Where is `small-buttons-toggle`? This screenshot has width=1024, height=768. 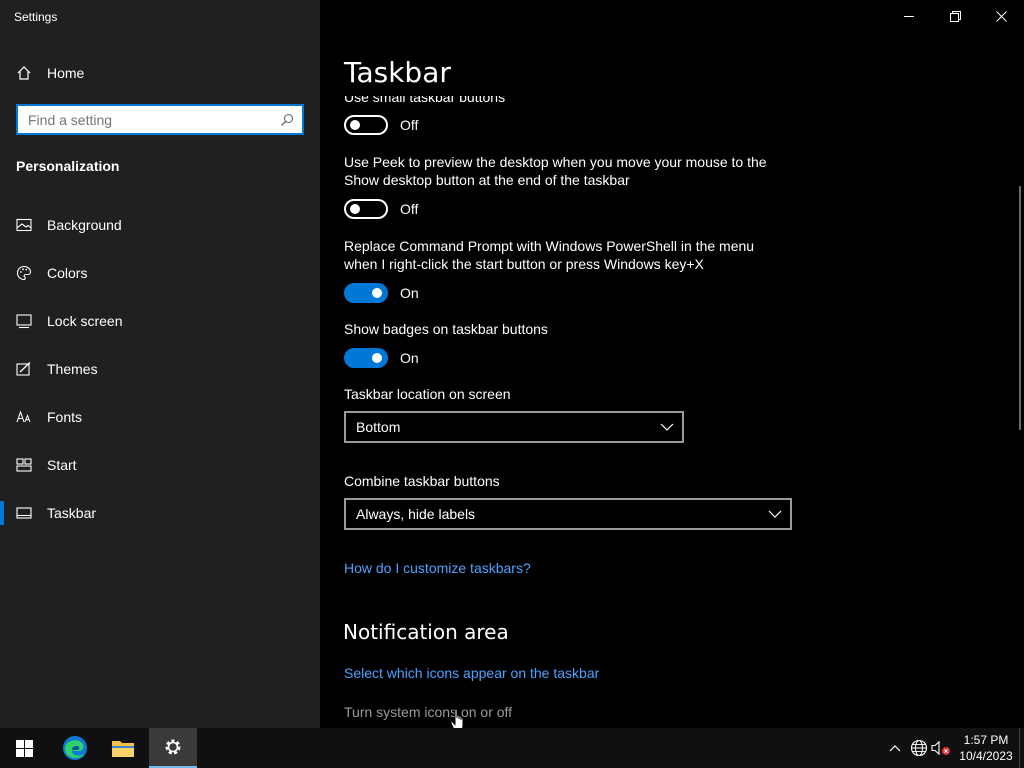 small-buttons-toggle is located at coordinates (366, 125).